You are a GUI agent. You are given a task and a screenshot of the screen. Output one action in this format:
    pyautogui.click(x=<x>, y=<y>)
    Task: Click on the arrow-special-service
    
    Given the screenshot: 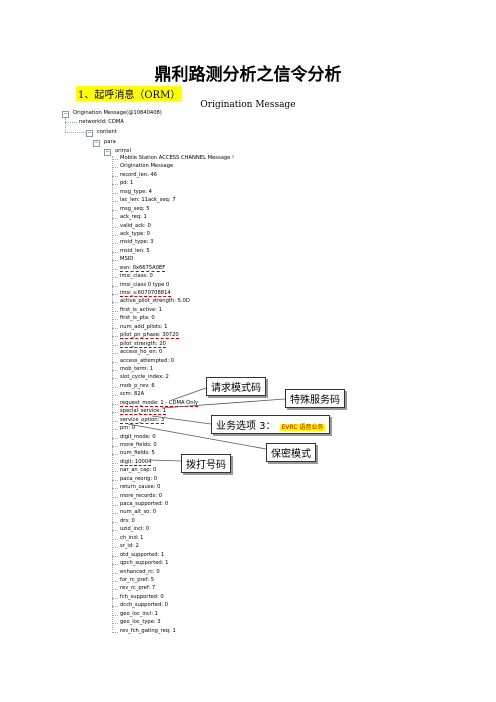 What is the action you would take?
    pyautogui.click(x=223, y=403)
    